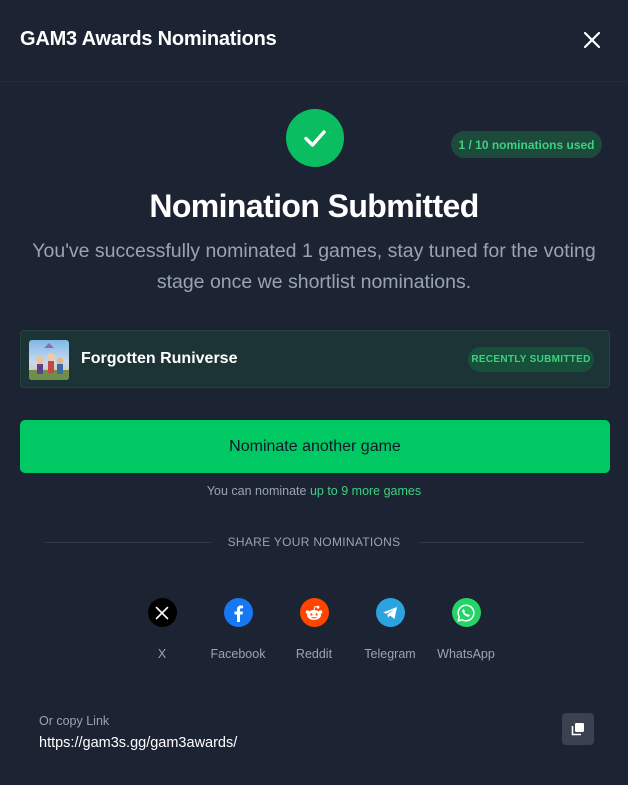 The image size is (628, 785). I want to click on facebook-icon, so click(238, 612).